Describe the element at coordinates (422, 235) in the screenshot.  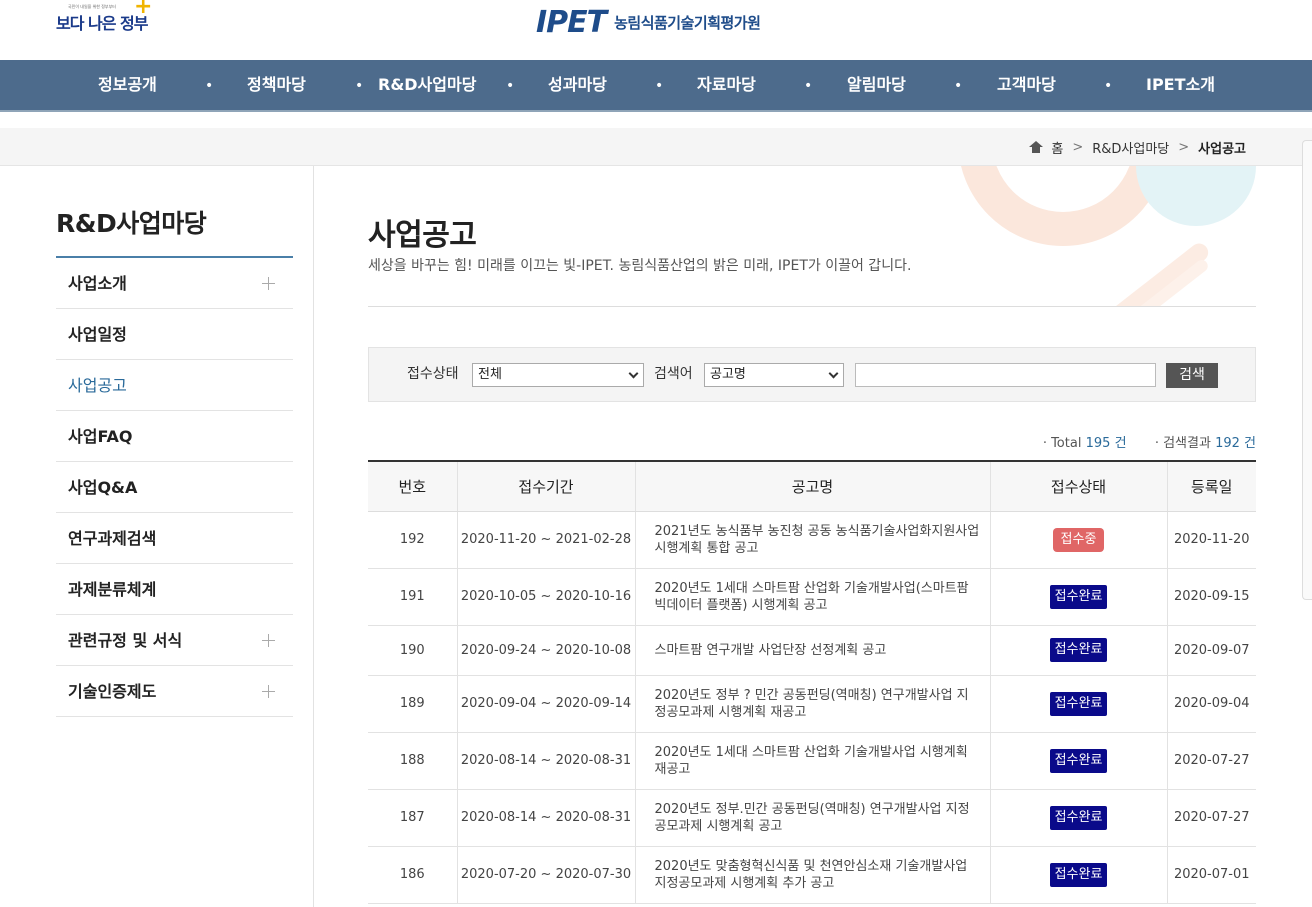
I see `page-title: 사업공고` at that location.